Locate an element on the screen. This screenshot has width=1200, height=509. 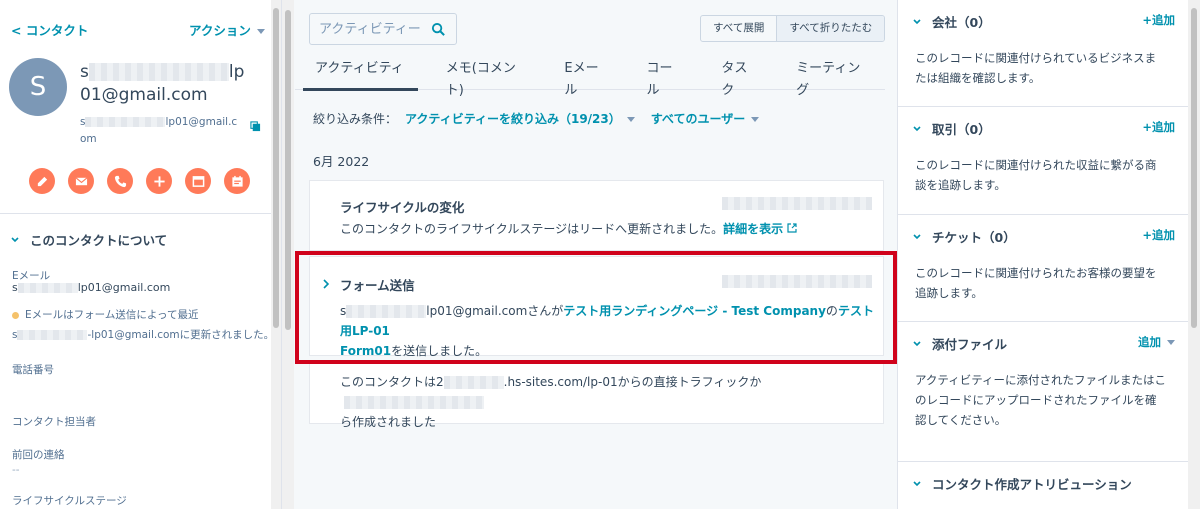
deals-title: 取引（0） is located at coordinates (961, 129).